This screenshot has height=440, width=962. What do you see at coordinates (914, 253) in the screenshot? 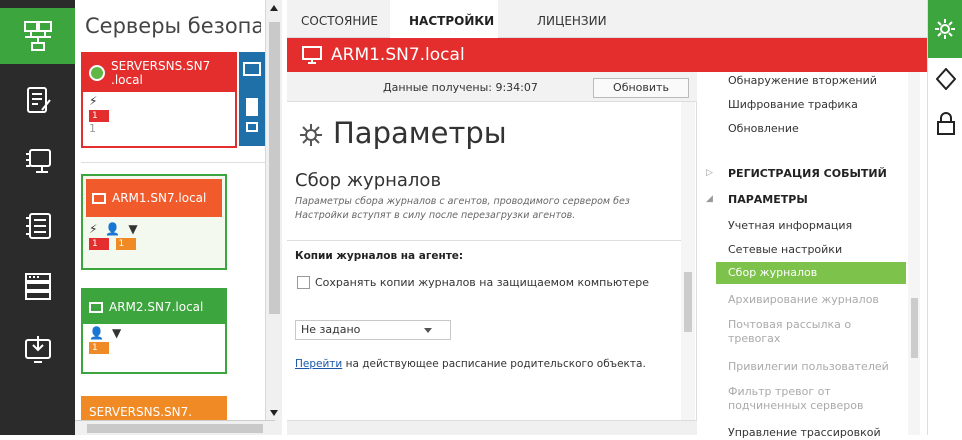
I see `tree-scrollbar` at bounding box center [914, 253].